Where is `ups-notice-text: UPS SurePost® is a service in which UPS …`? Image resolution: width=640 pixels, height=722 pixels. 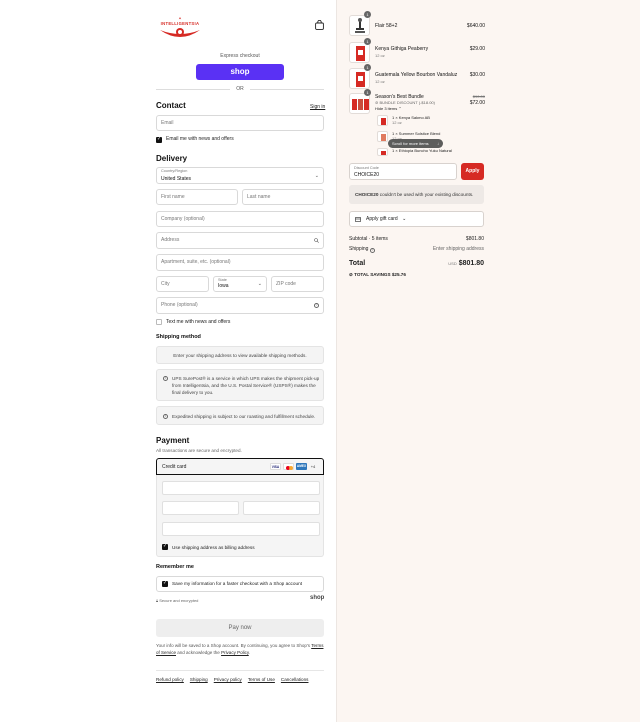 ups-notice-text: UPS SurePost® is a service in which UPS … is located at coordinates (246, 385).